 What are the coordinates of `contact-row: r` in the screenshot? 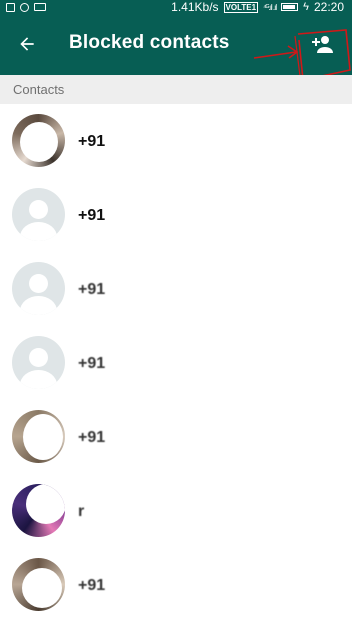 It's located at (176, 511).